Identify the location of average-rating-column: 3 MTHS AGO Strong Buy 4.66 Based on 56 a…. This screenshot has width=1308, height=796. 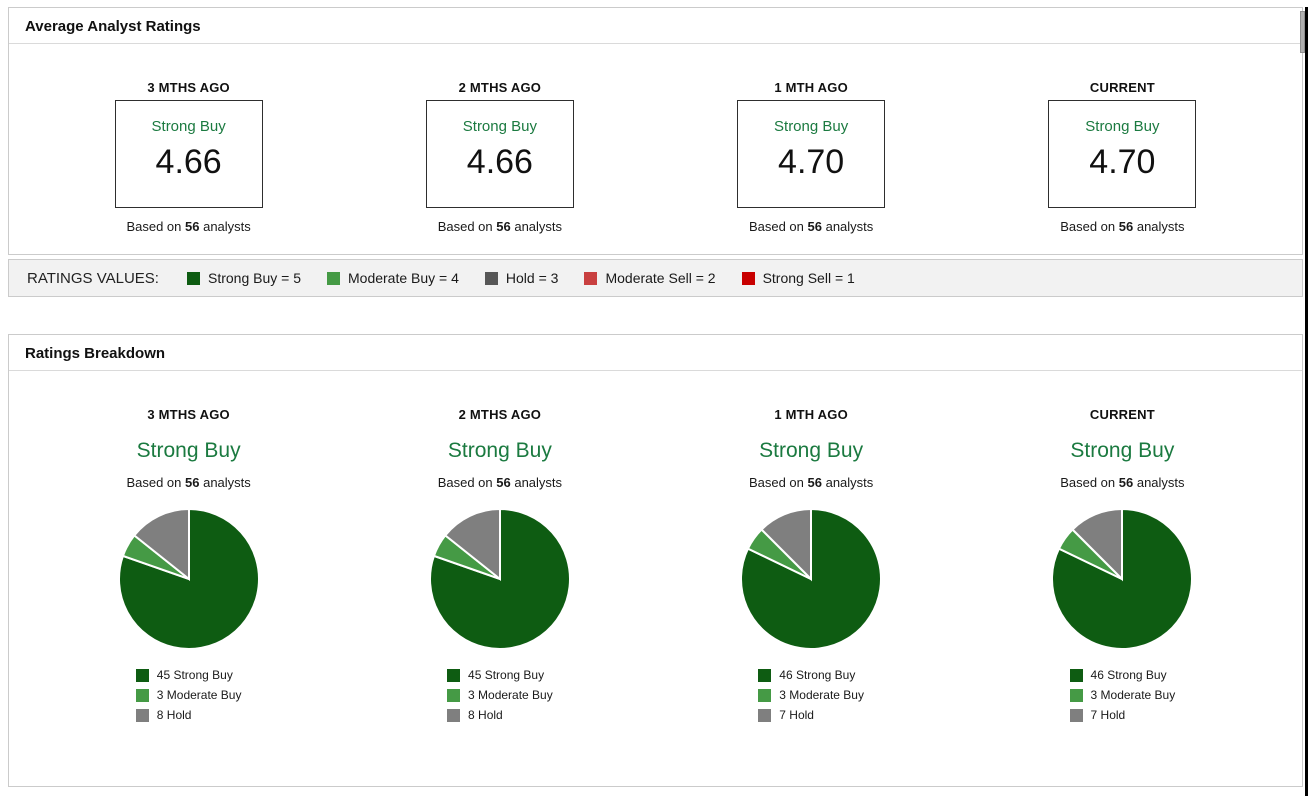
(188, 139).